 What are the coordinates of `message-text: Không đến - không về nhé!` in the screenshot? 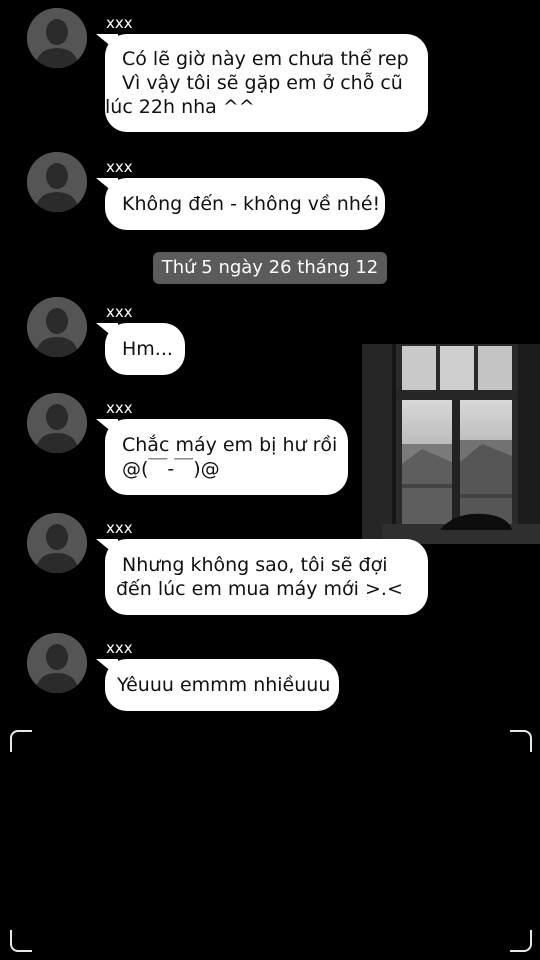 It's located at (251, 204).